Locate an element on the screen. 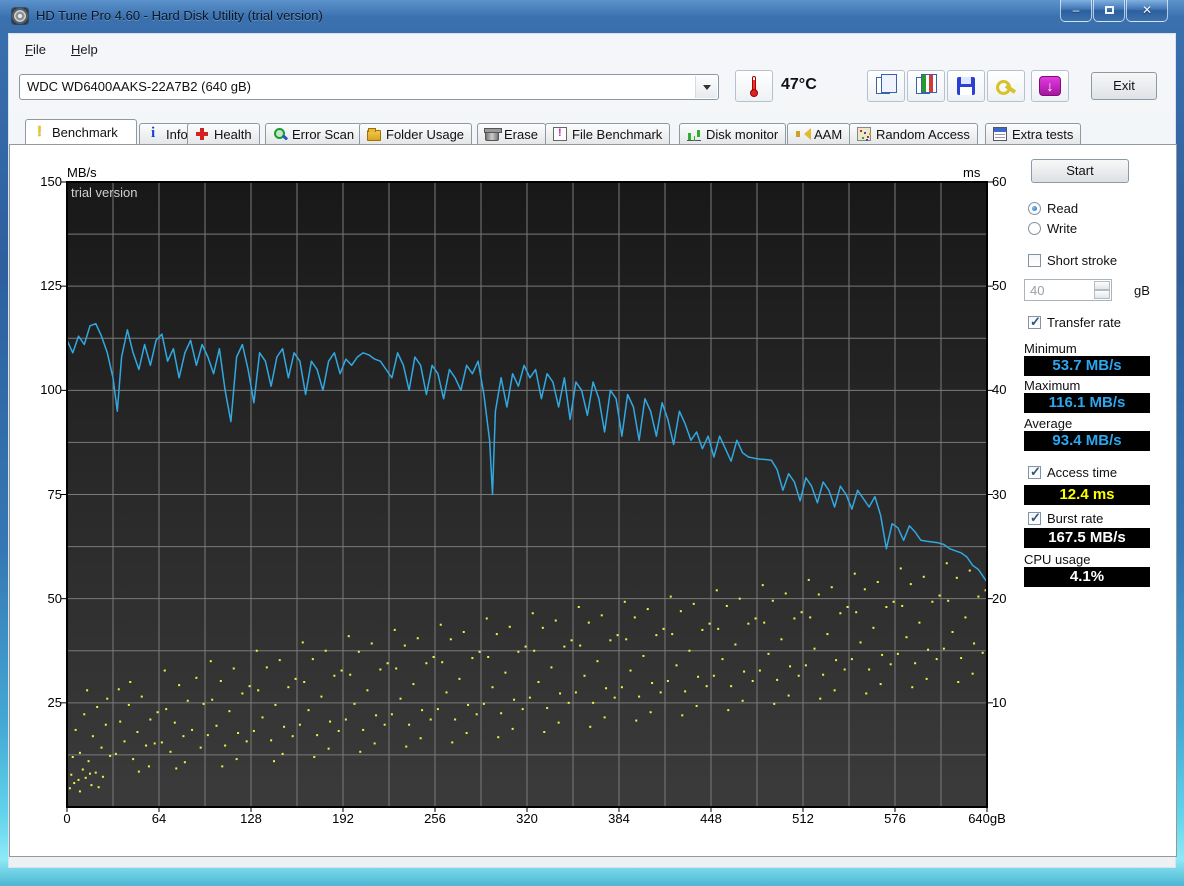 This screenshot has height=886, width=1184. tab-benchmark: Benchmark is located at coordinates (81, 131).